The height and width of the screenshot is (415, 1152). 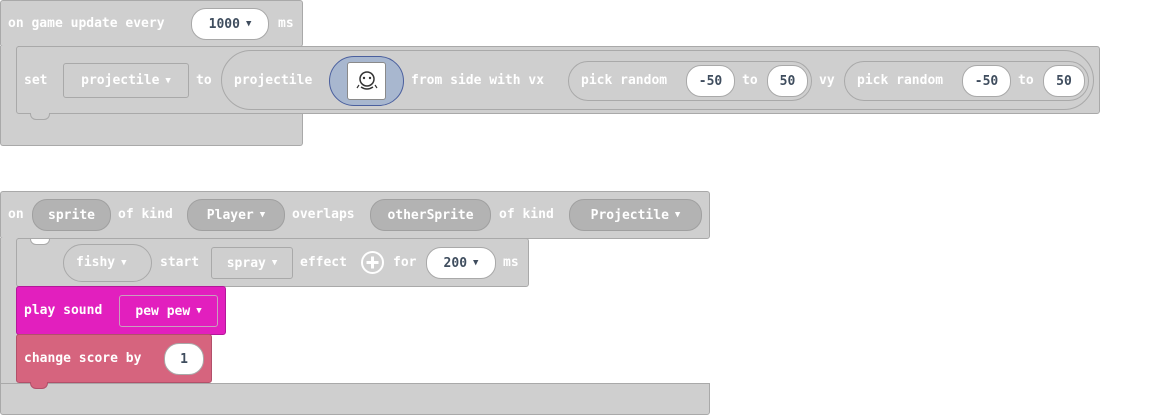 I want to click on duration-dropdown: 200 ▼, so click(x=461, y=263).